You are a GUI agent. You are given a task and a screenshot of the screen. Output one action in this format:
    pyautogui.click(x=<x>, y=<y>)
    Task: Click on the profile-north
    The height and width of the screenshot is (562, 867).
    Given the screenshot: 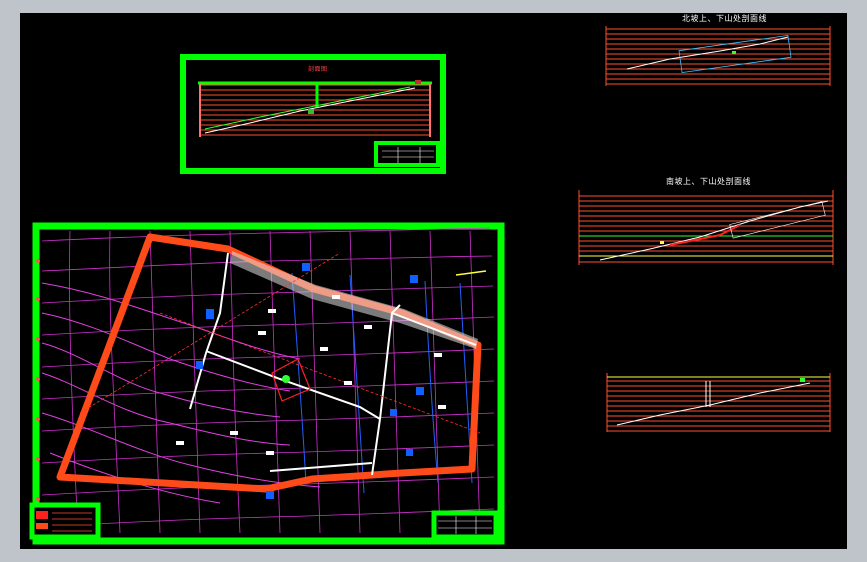 What is the action you would take?
    pyautogui.click(x=718, y=56)
    